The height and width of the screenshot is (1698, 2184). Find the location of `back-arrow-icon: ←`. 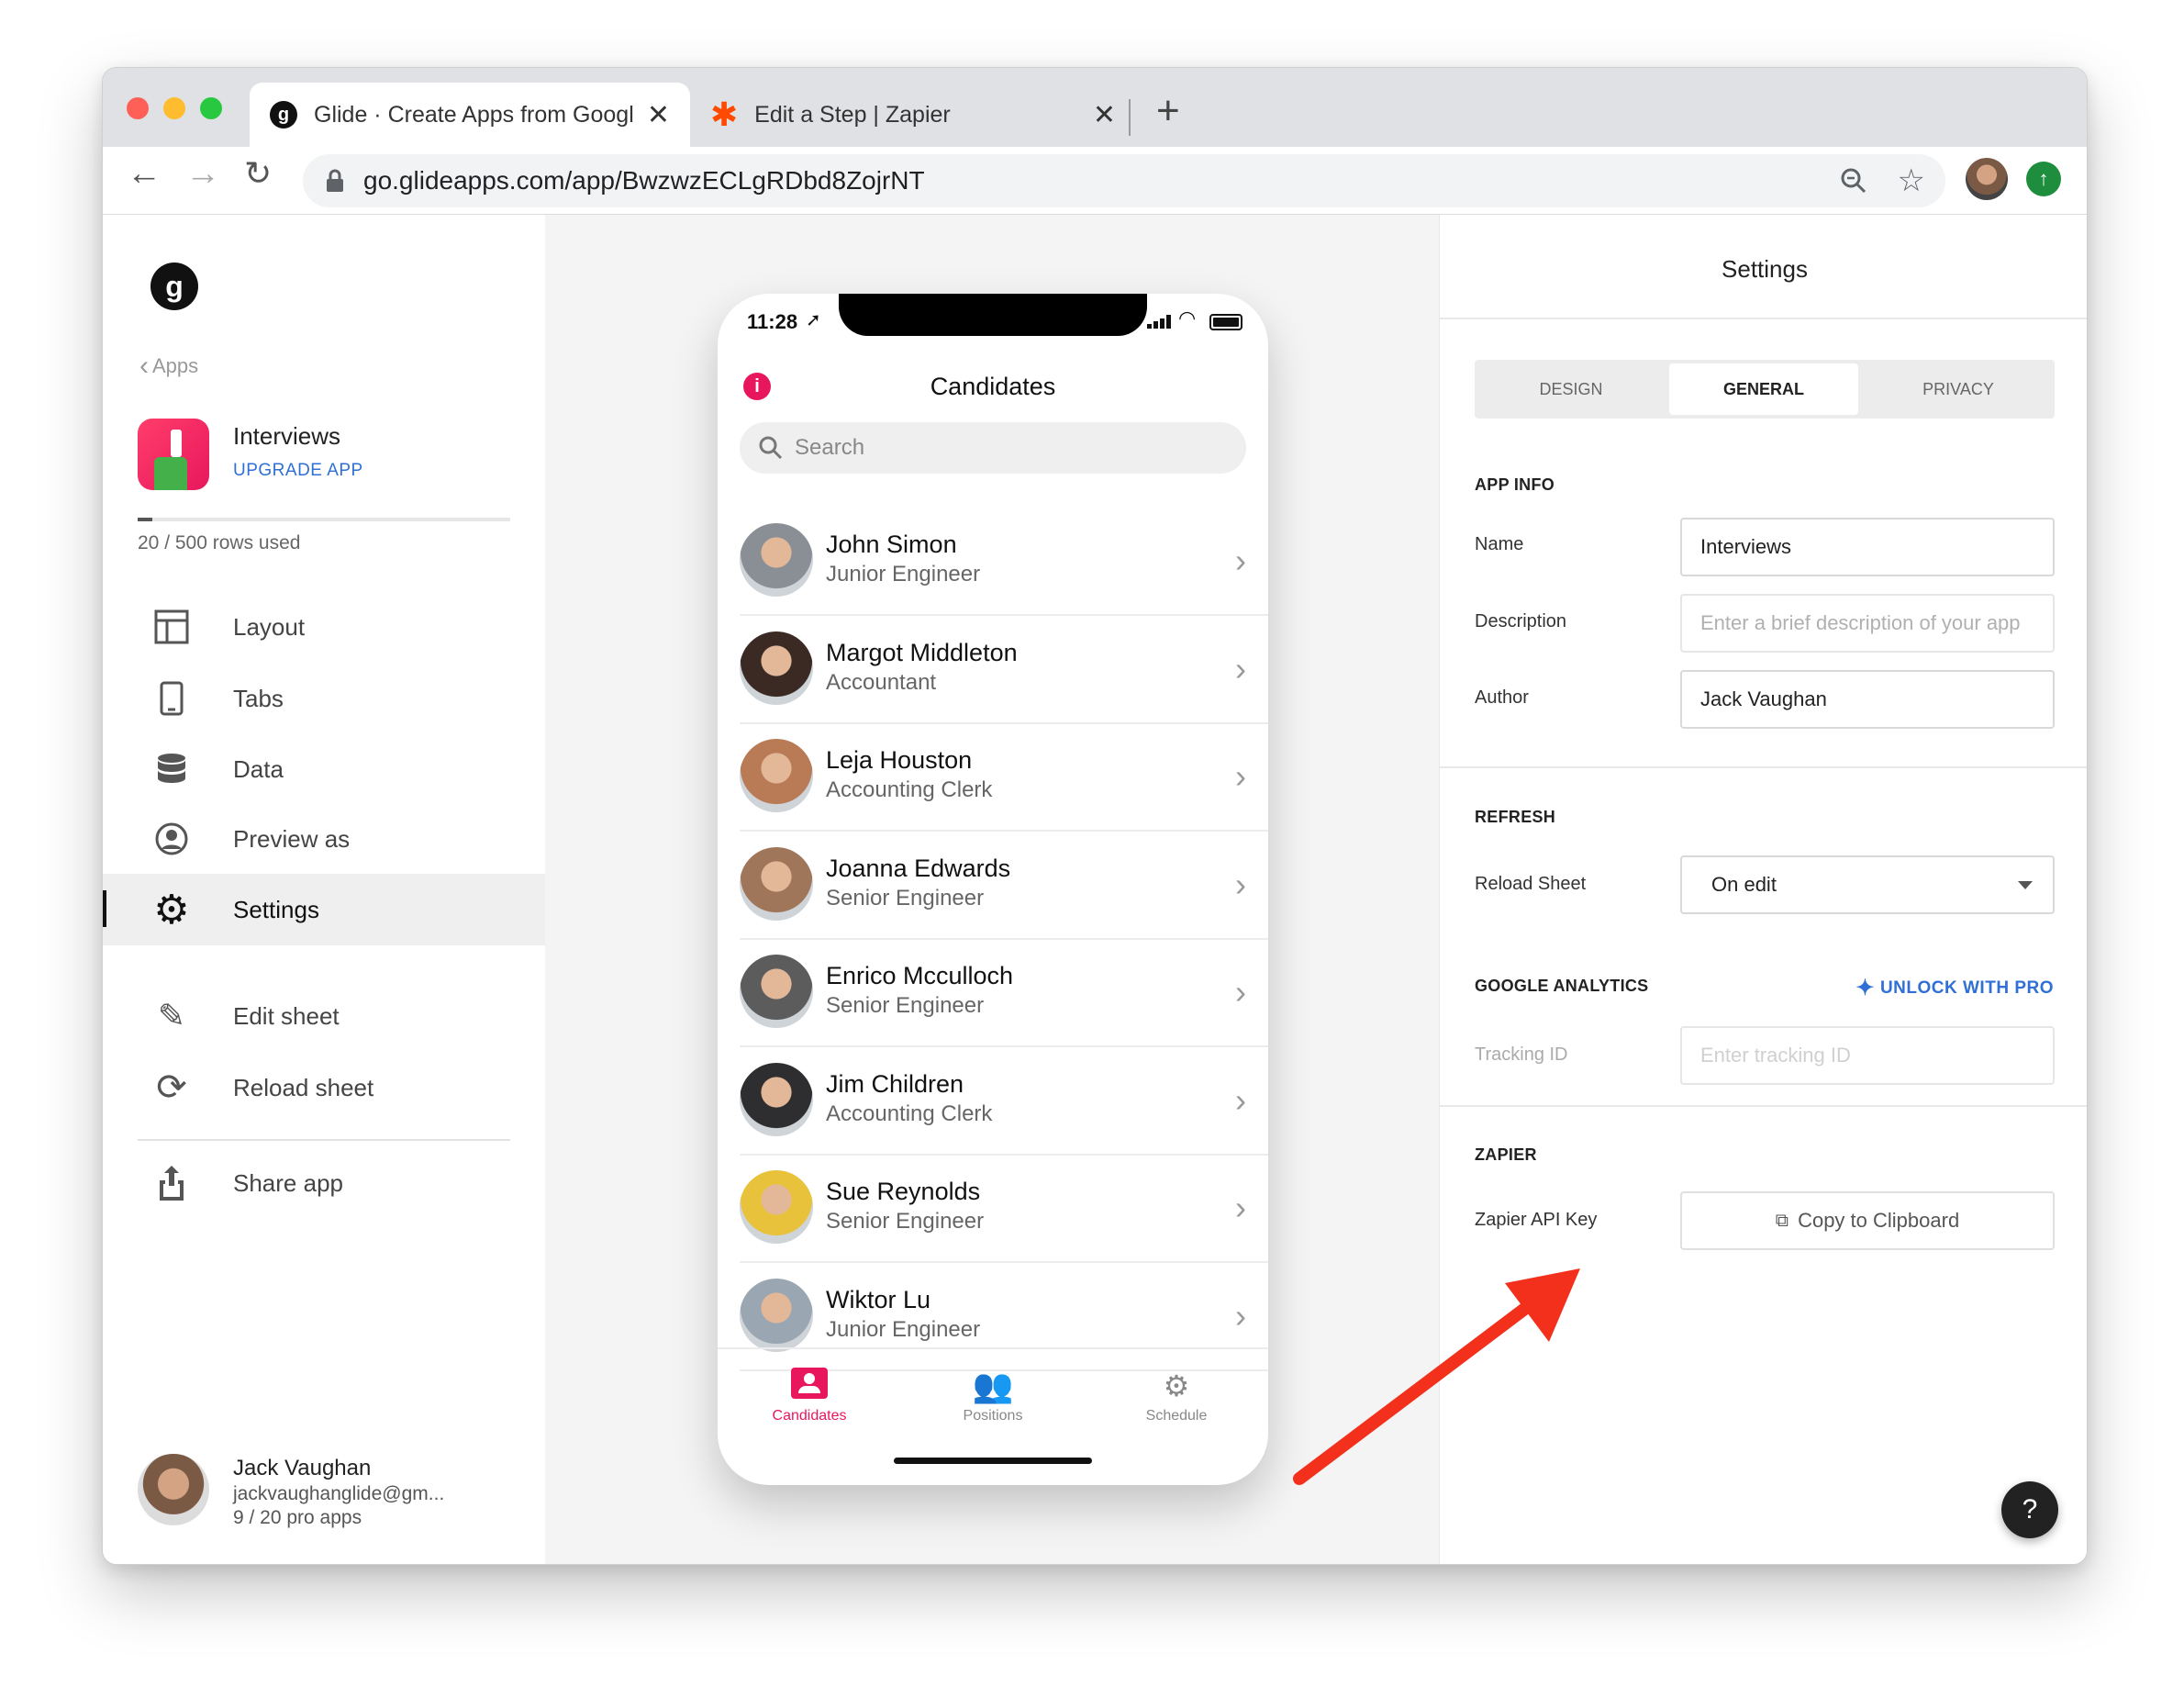

back-arrow-icon: ← is located at coordinates (144, 174).